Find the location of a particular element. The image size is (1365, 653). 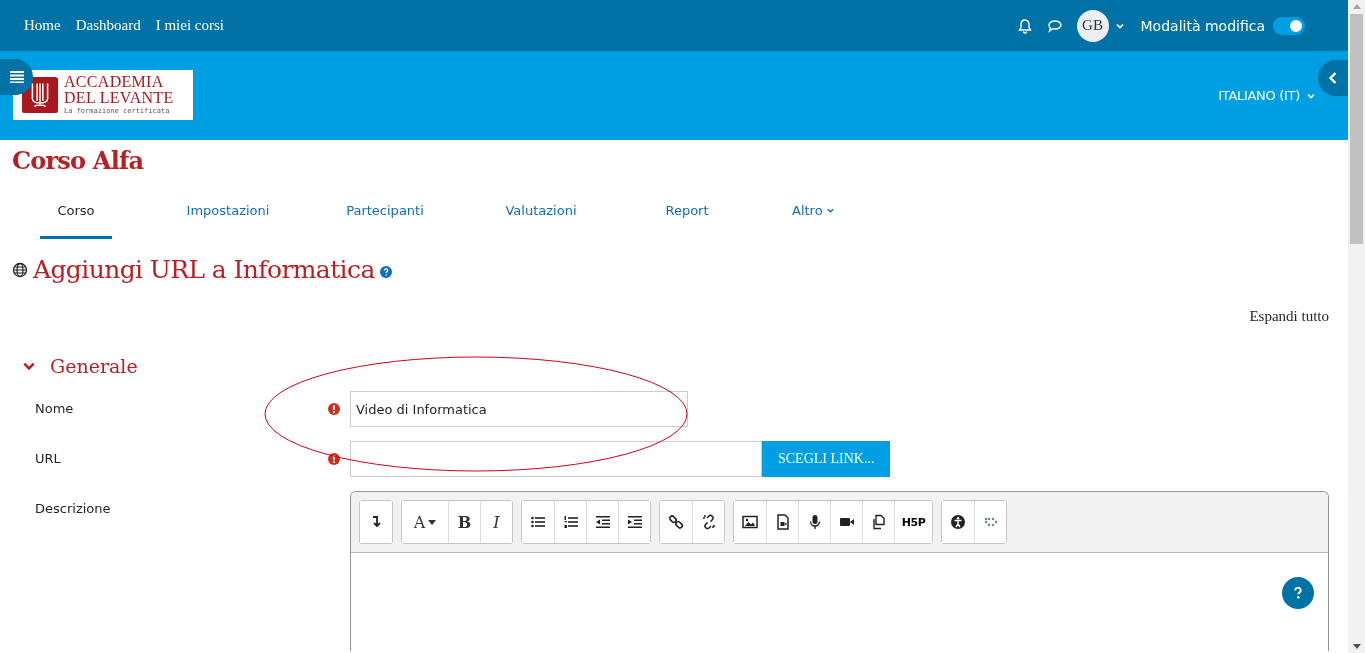

menu-drawer-button is located at coordinates (16, 77).